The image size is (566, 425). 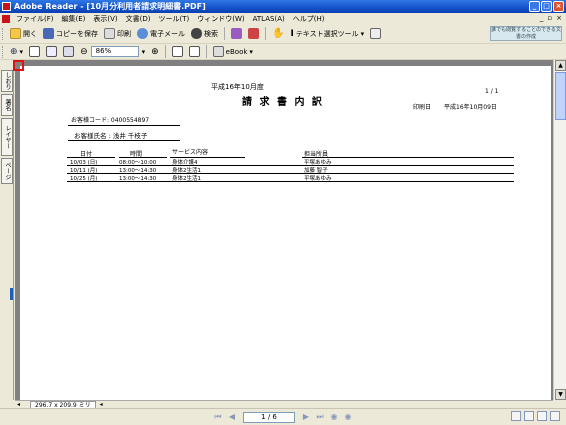 I want to click on actual-size-button, so click(x=34, y=52).